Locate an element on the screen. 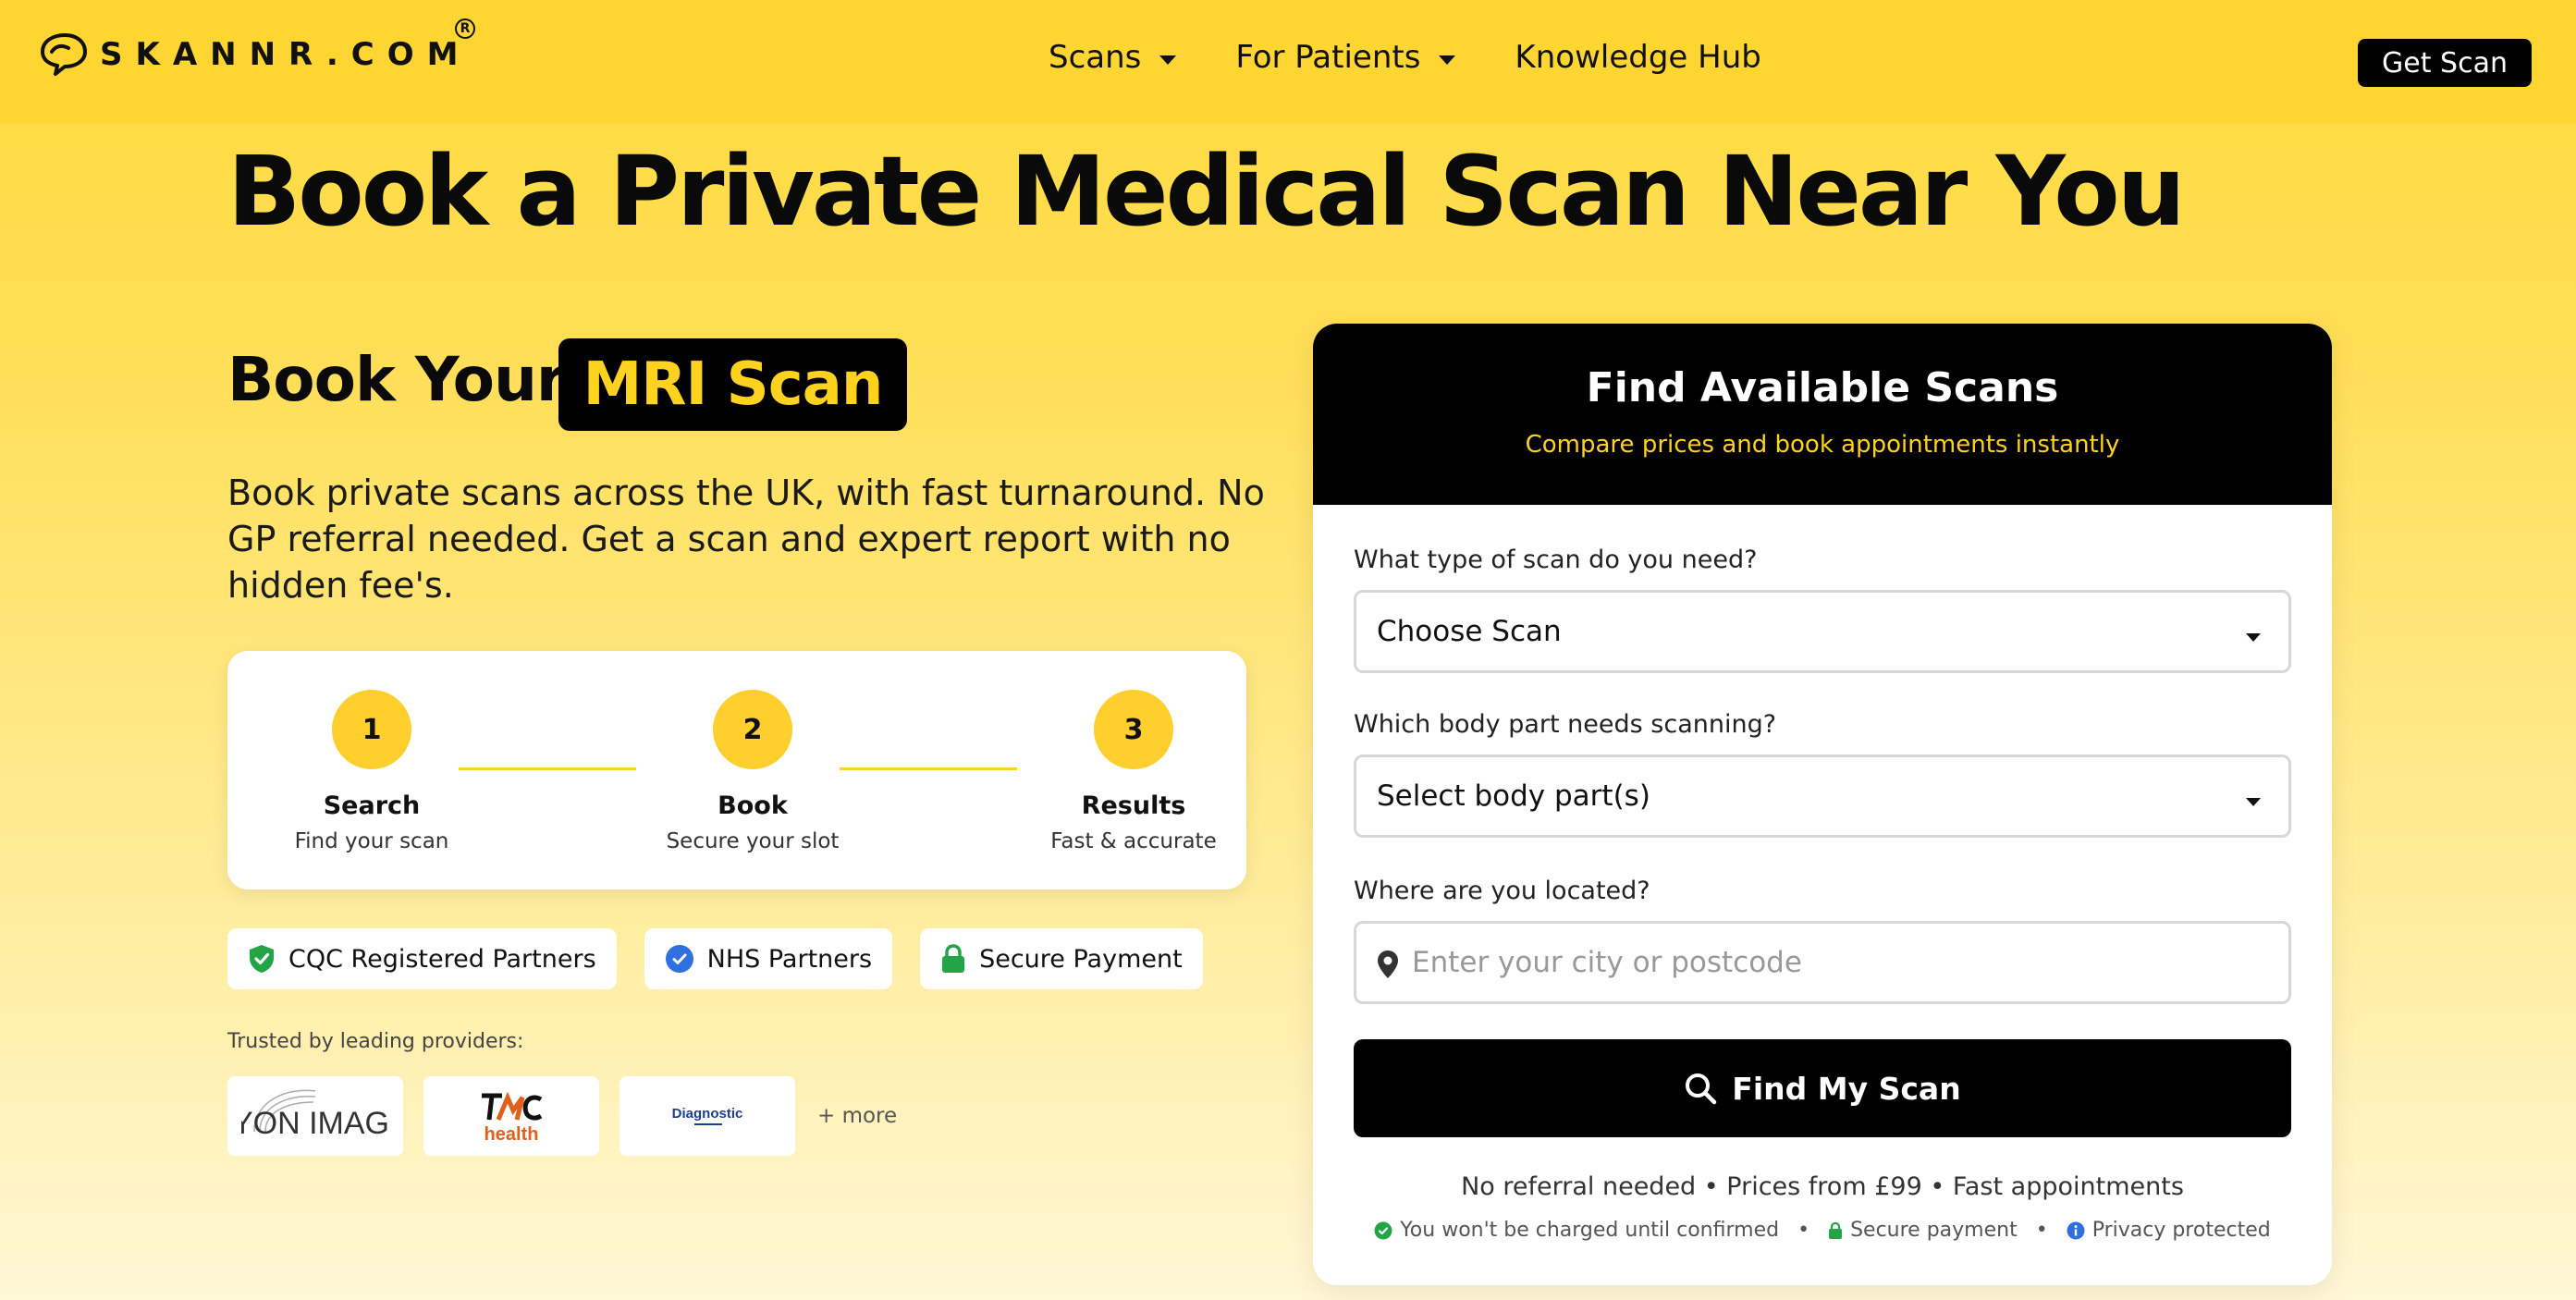 The image size is (2576, 1300). step-title: Search is located at coordinates (372, 805).